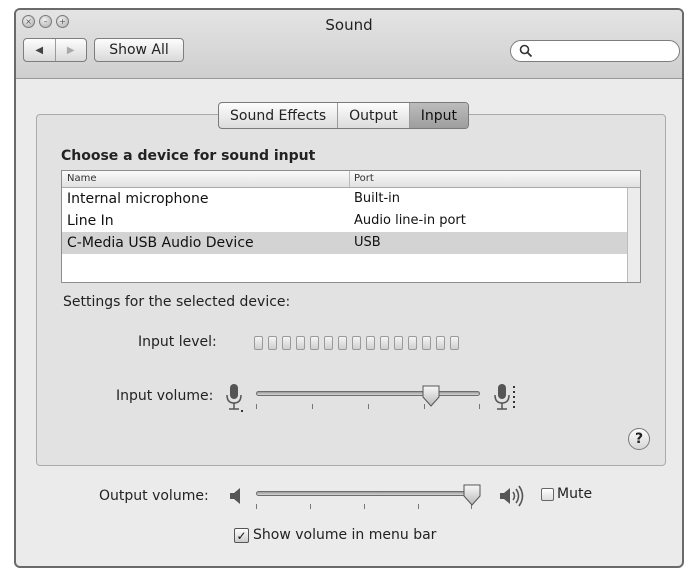 The width and height of the screenshot is (696, 573). I want to click on input-level-label: Input level:, so click(177, 342).